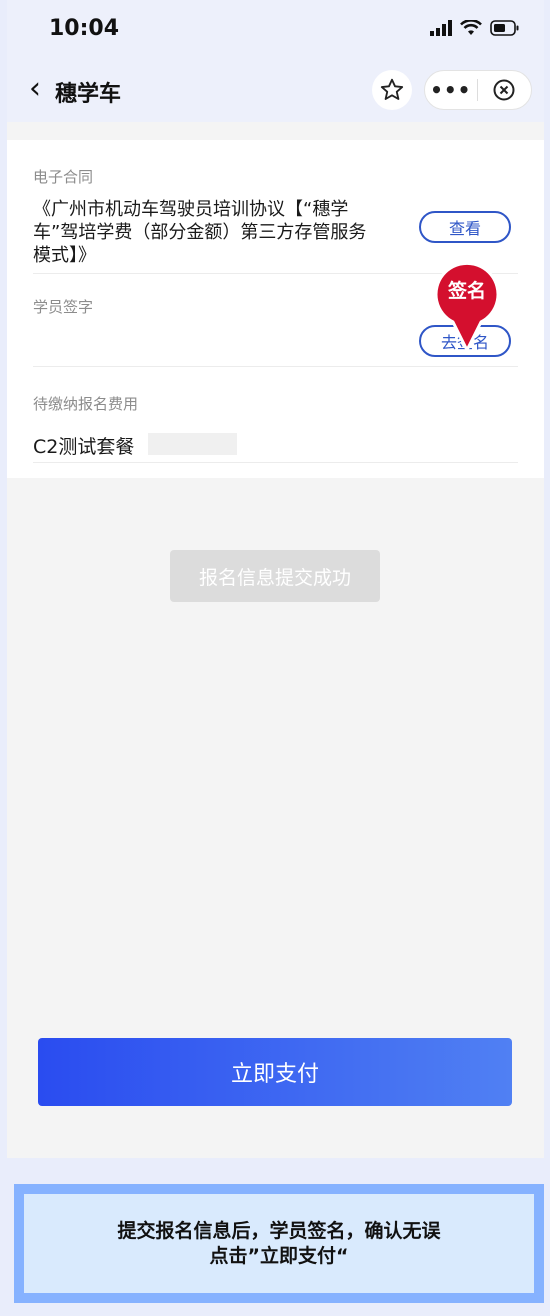 This screenshot has height=1316, width=550. Describe the element at coordinates (279, 1255) in the screenshot. I see `instruction-line-2: 点击”立即支付“` at that location.